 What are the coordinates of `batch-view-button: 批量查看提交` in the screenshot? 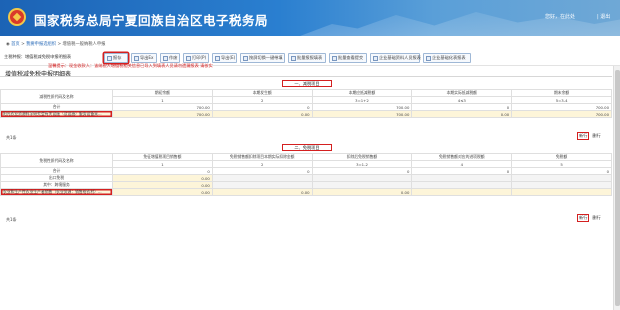 It's located at (348, 58).